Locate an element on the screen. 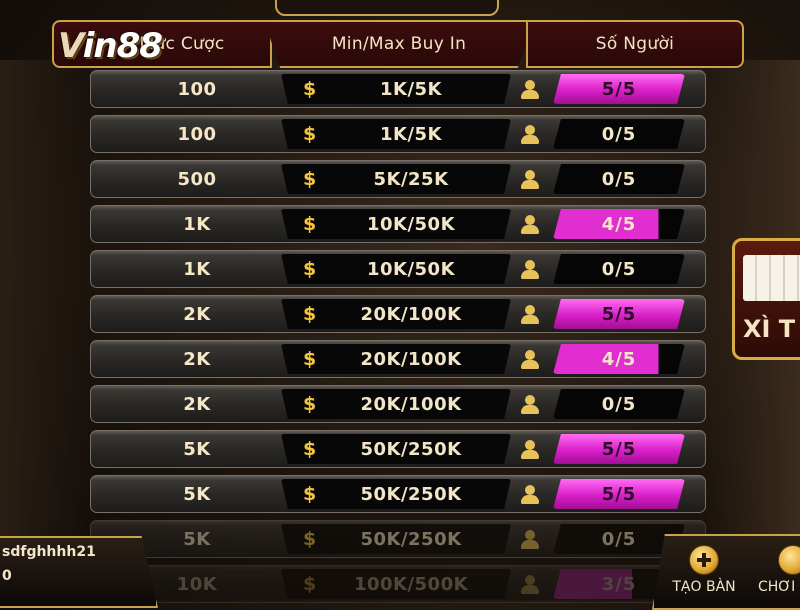 The height and width of the screenshot is (610, 800). background-left is located at coordinates (45, 330).